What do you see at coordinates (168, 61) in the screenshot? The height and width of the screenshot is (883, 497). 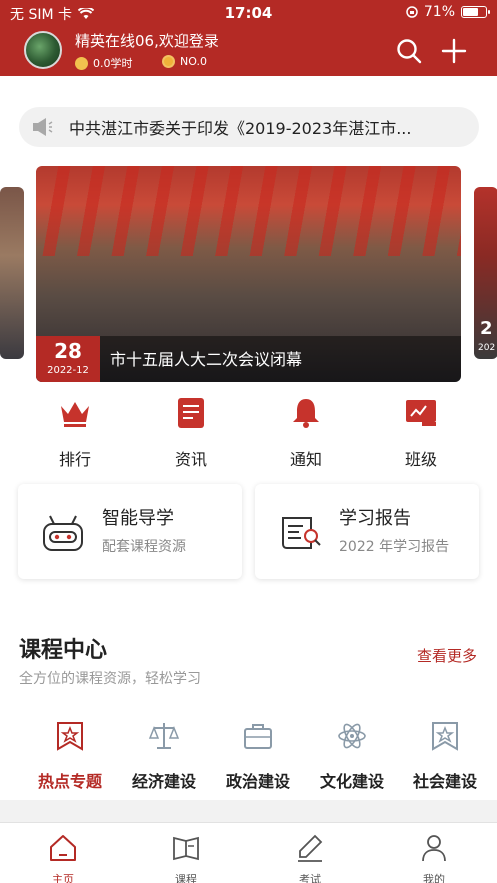 I see `medal-icon` at bounding box center [168, 61].